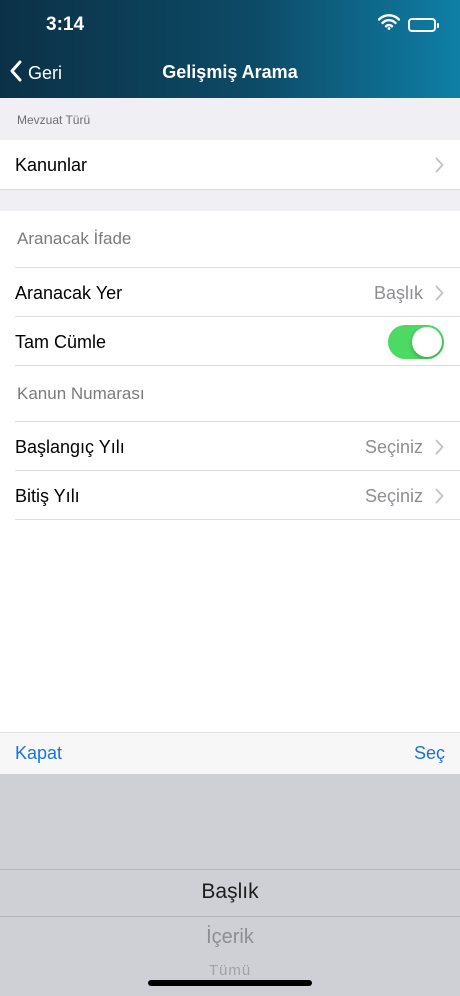 The height and width of the screenshot is (996, 460). I want to click on wifi-icon, so click(389, 24).